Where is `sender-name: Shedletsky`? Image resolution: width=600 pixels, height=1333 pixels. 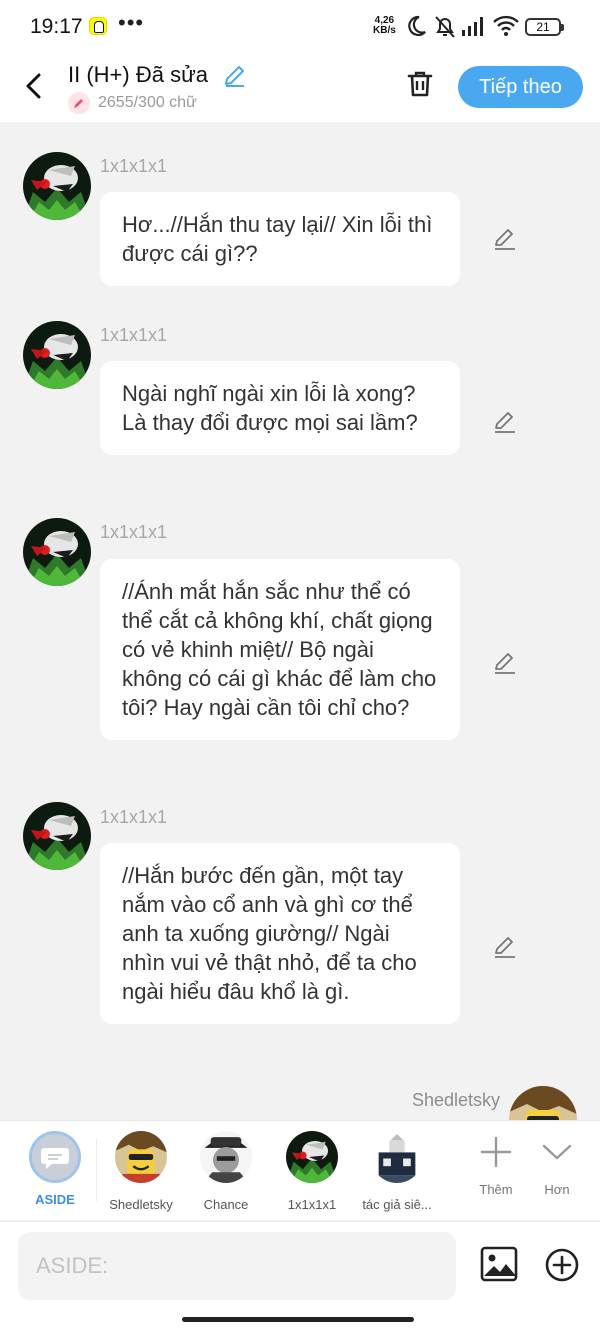 sender-name: Shedletsky is located at coordinates (455, 1100).